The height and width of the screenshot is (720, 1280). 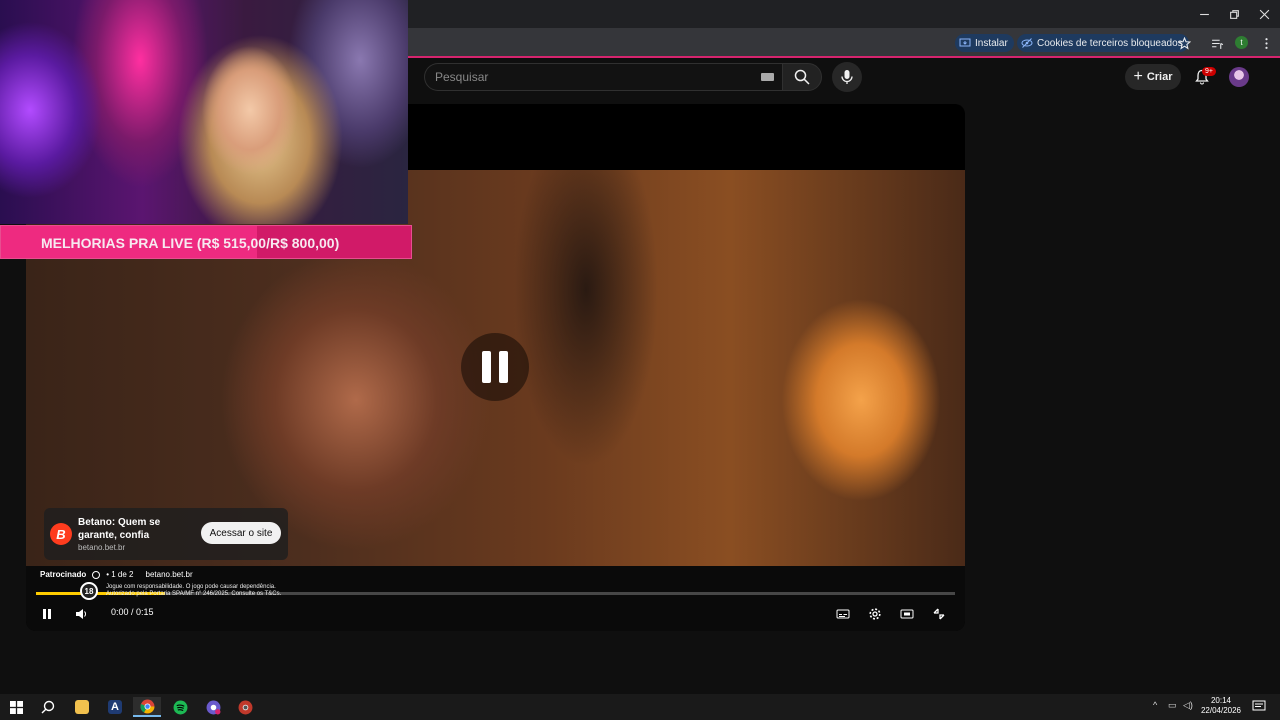 I want to click on cookies-blocked-chip: Cookies de terceiros bloqueados, so click(x=1103, y=43).